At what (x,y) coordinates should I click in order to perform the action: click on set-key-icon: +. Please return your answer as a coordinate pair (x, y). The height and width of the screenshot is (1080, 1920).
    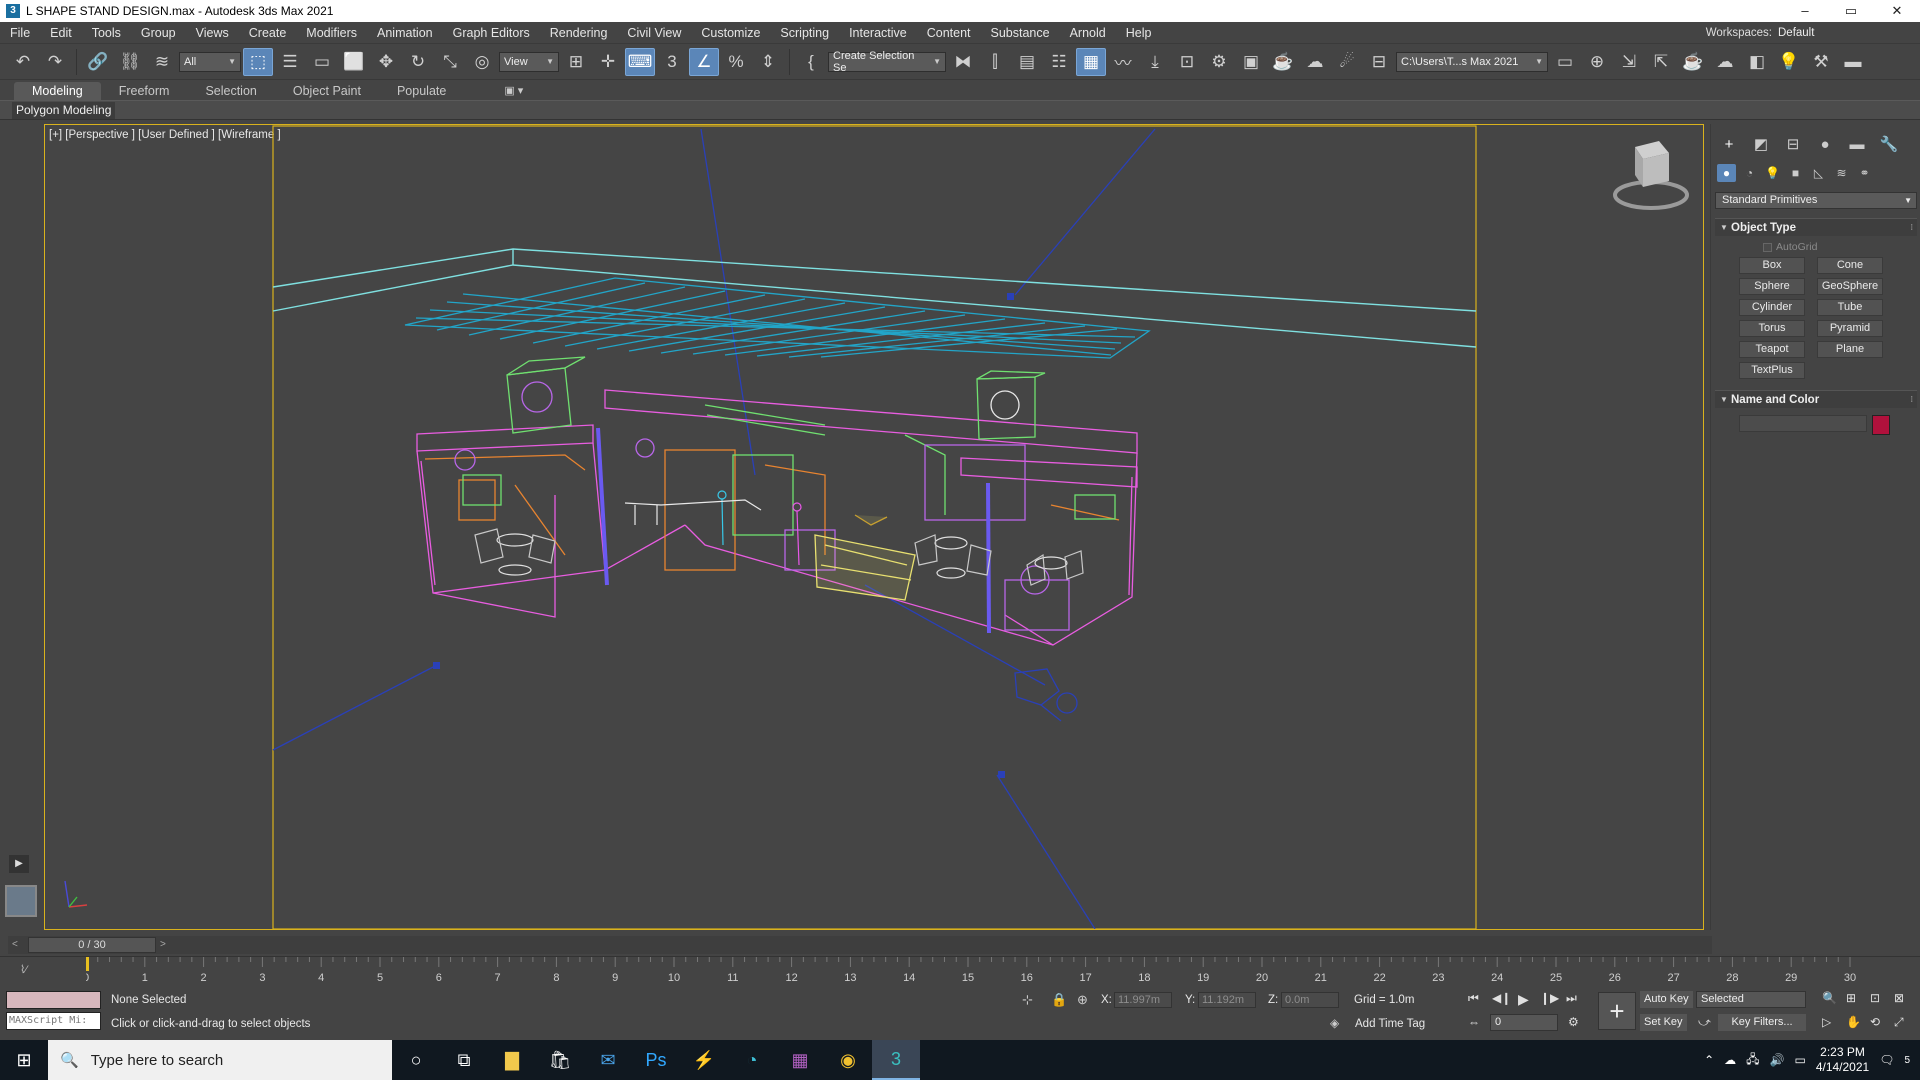
    Looking at the image, I should click on (1617, 1011).